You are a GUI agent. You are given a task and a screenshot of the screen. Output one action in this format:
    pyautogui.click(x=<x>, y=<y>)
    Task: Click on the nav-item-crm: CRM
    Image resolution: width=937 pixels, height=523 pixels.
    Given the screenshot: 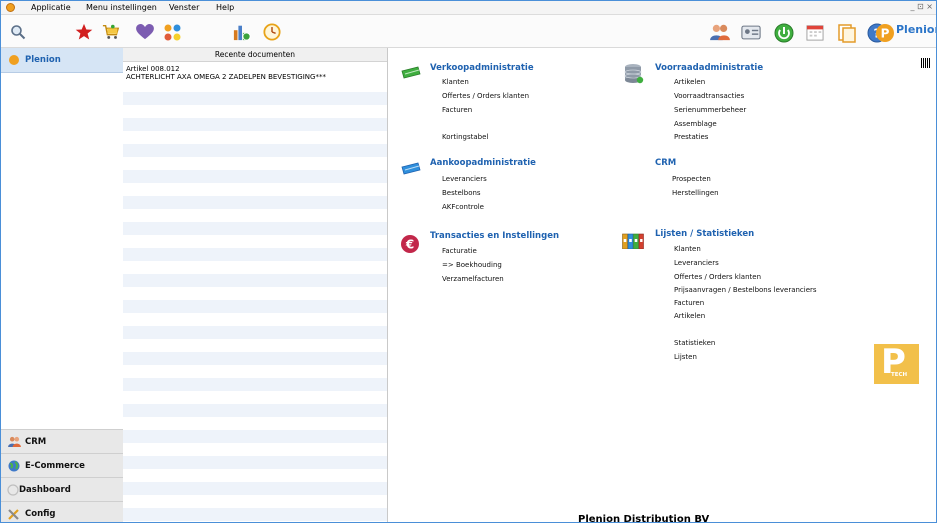 What is the action you would take?
    pyautogui.click(x=62, y=441)
    